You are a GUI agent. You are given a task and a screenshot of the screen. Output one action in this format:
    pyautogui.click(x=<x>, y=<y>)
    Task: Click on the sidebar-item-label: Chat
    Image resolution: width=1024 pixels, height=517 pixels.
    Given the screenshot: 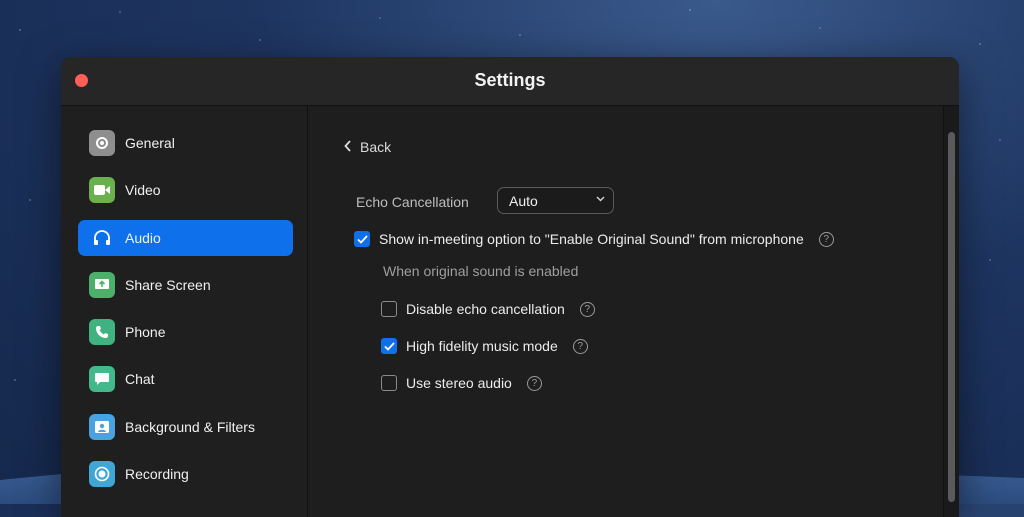 What is the action you would take?
    pyautogui.click(x=140, y=379)
    